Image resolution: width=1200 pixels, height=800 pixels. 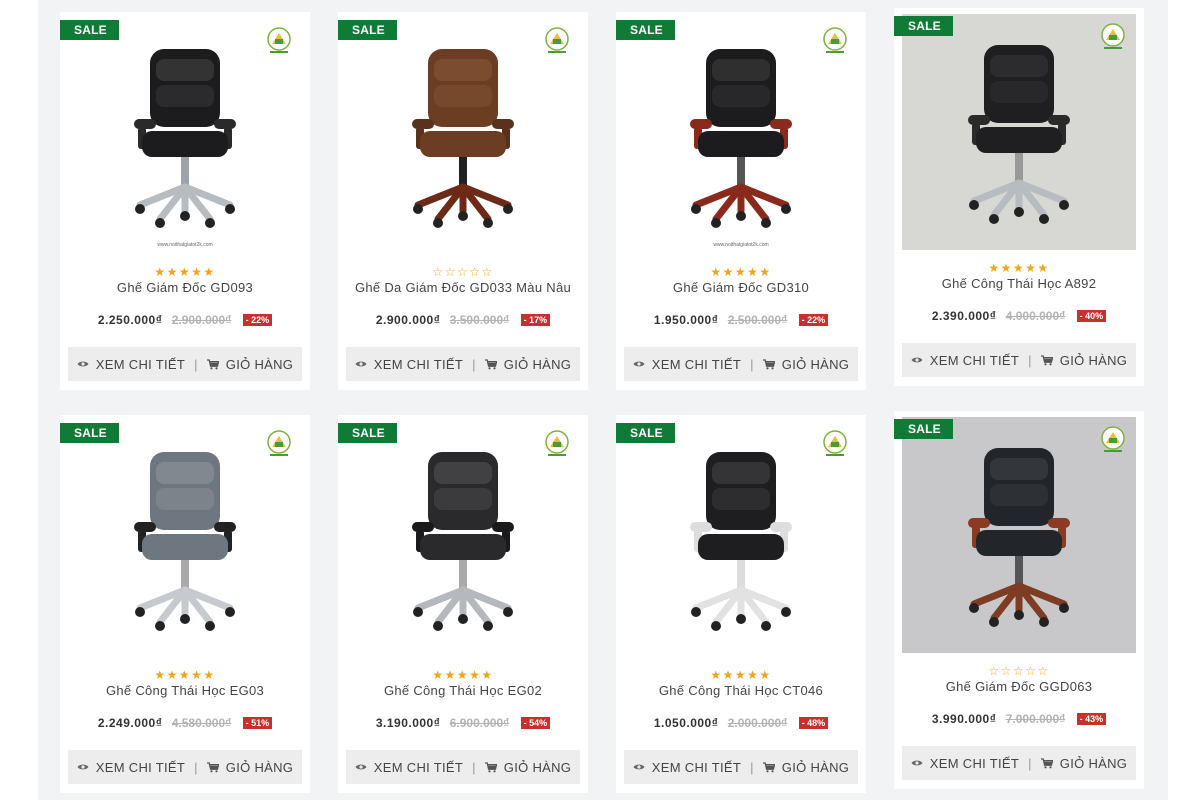 I want to click on old-price: 2.900.000₫, so click(x=201, y=320).